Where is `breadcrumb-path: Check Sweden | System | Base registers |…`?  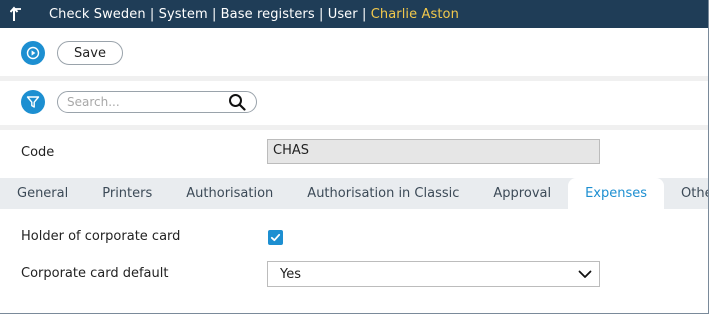 breadcrumb-path: Check Sweden | System | Base registers |… is located at coordinates (210, 14).